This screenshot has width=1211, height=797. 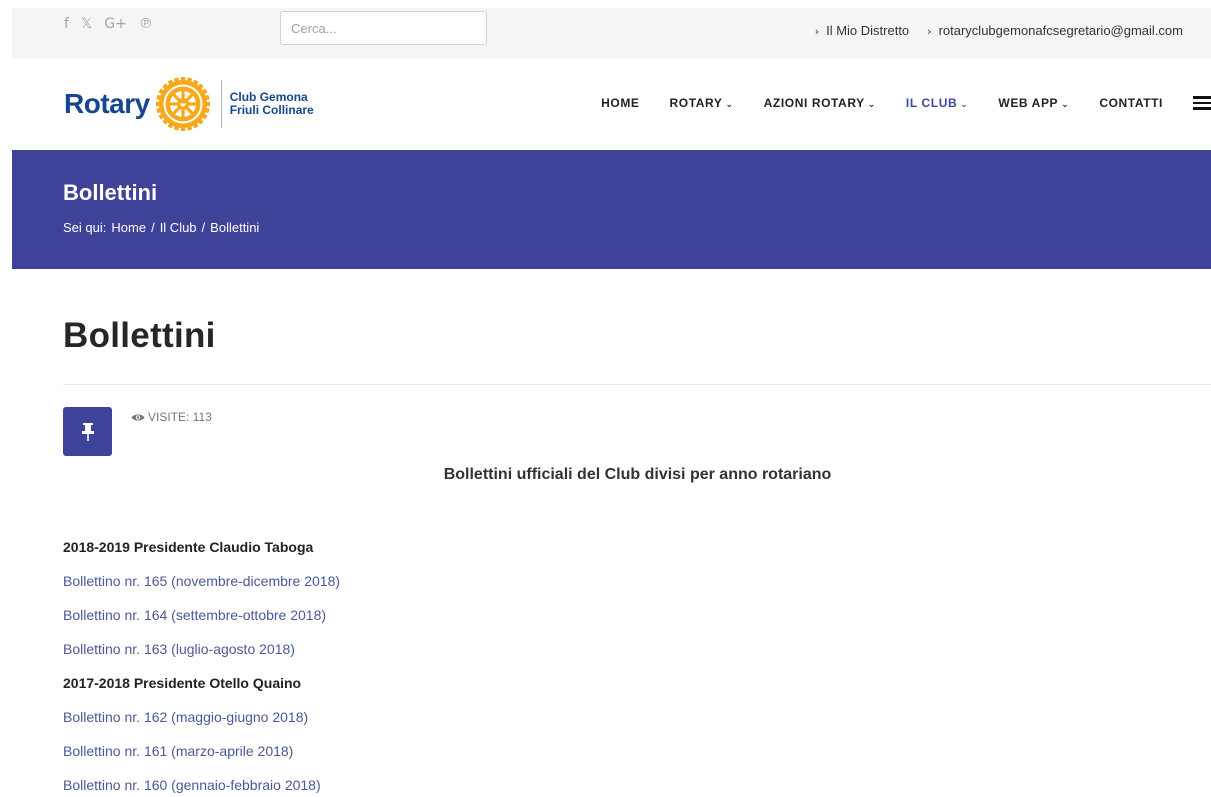 I want to click on bulletin-link: Bollettino nr. 163 (luglio-agosto 2018), so click(x=179, y=649).